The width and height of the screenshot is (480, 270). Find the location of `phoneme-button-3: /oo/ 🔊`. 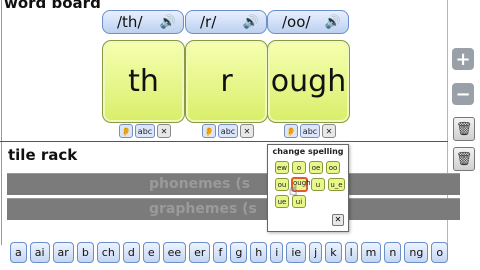

phoneme-button-3: /oo/ 🔊 is located at coordinates (308, 22).